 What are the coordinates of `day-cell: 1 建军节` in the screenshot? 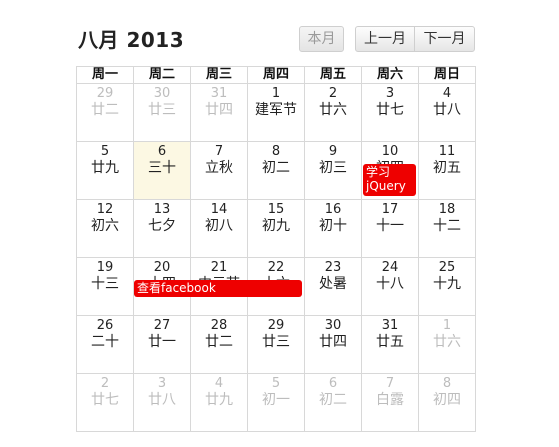 It's located at (276, 112).